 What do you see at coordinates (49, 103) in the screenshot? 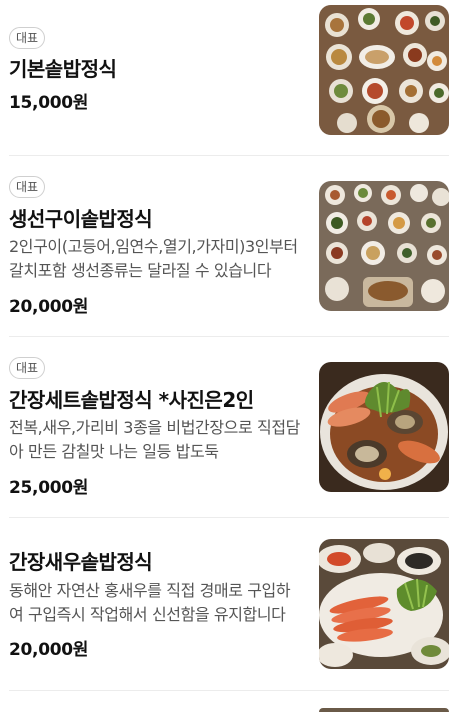
I see `menu-item-price: 15,000원` at bounding box center [49, 103].